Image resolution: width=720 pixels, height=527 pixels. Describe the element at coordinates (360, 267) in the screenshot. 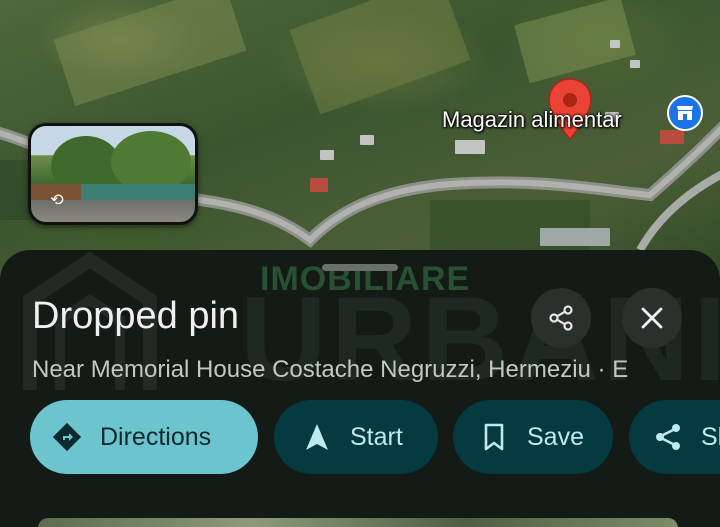

I see `drag-handle` at that location.